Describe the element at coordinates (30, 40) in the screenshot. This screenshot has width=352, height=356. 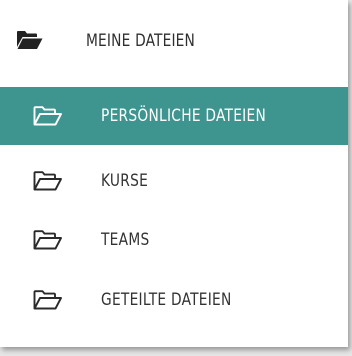
I see `folder-open-filled-icon` at that location.